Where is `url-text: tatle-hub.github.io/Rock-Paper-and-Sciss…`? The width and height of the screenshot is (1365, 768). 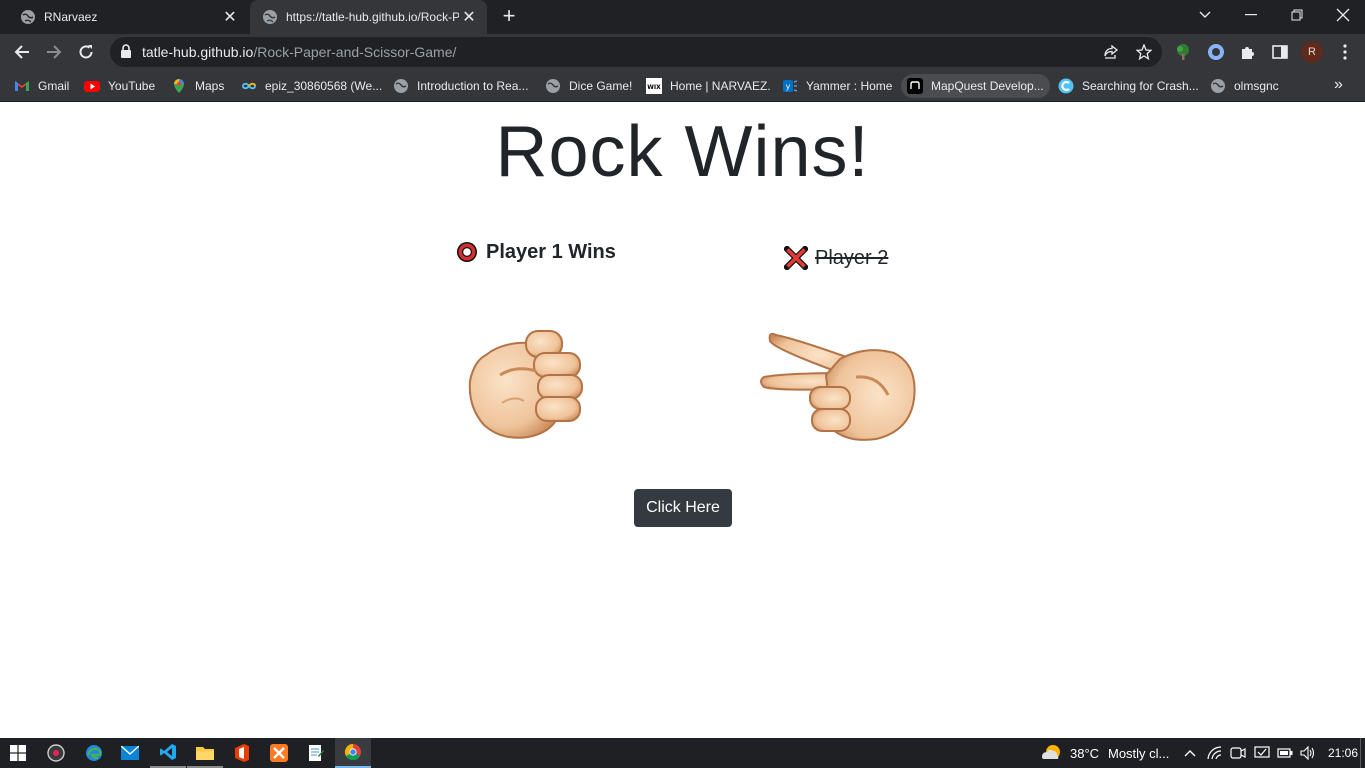 url-text: tatle-hub.github.io/Rock-Paper-and-Sciss… is located at coordinates (299, 52).